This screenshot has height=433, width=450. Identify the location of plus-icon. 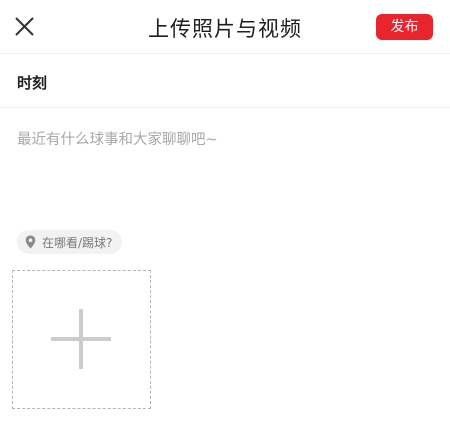
(81, 339).